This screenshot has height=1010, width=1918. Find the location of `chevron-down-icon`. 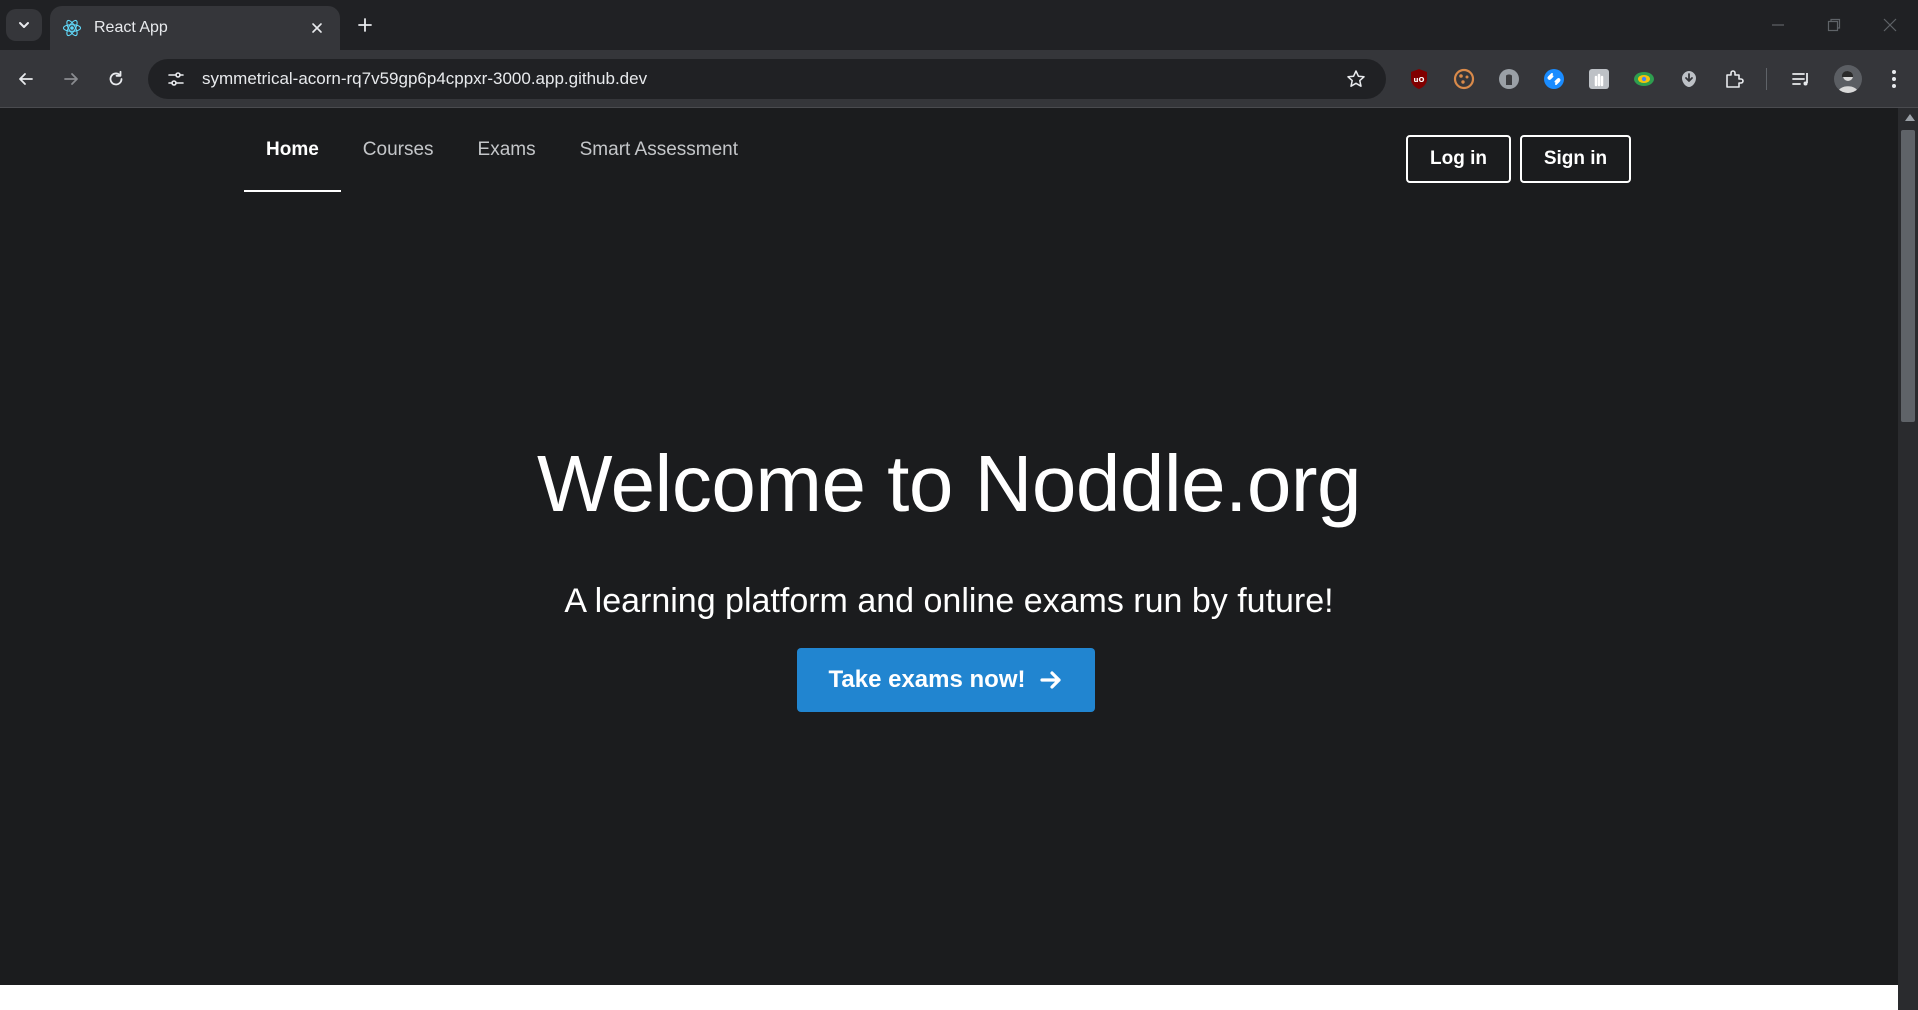

chevron-down-icon is located at coordinates (24, 25).